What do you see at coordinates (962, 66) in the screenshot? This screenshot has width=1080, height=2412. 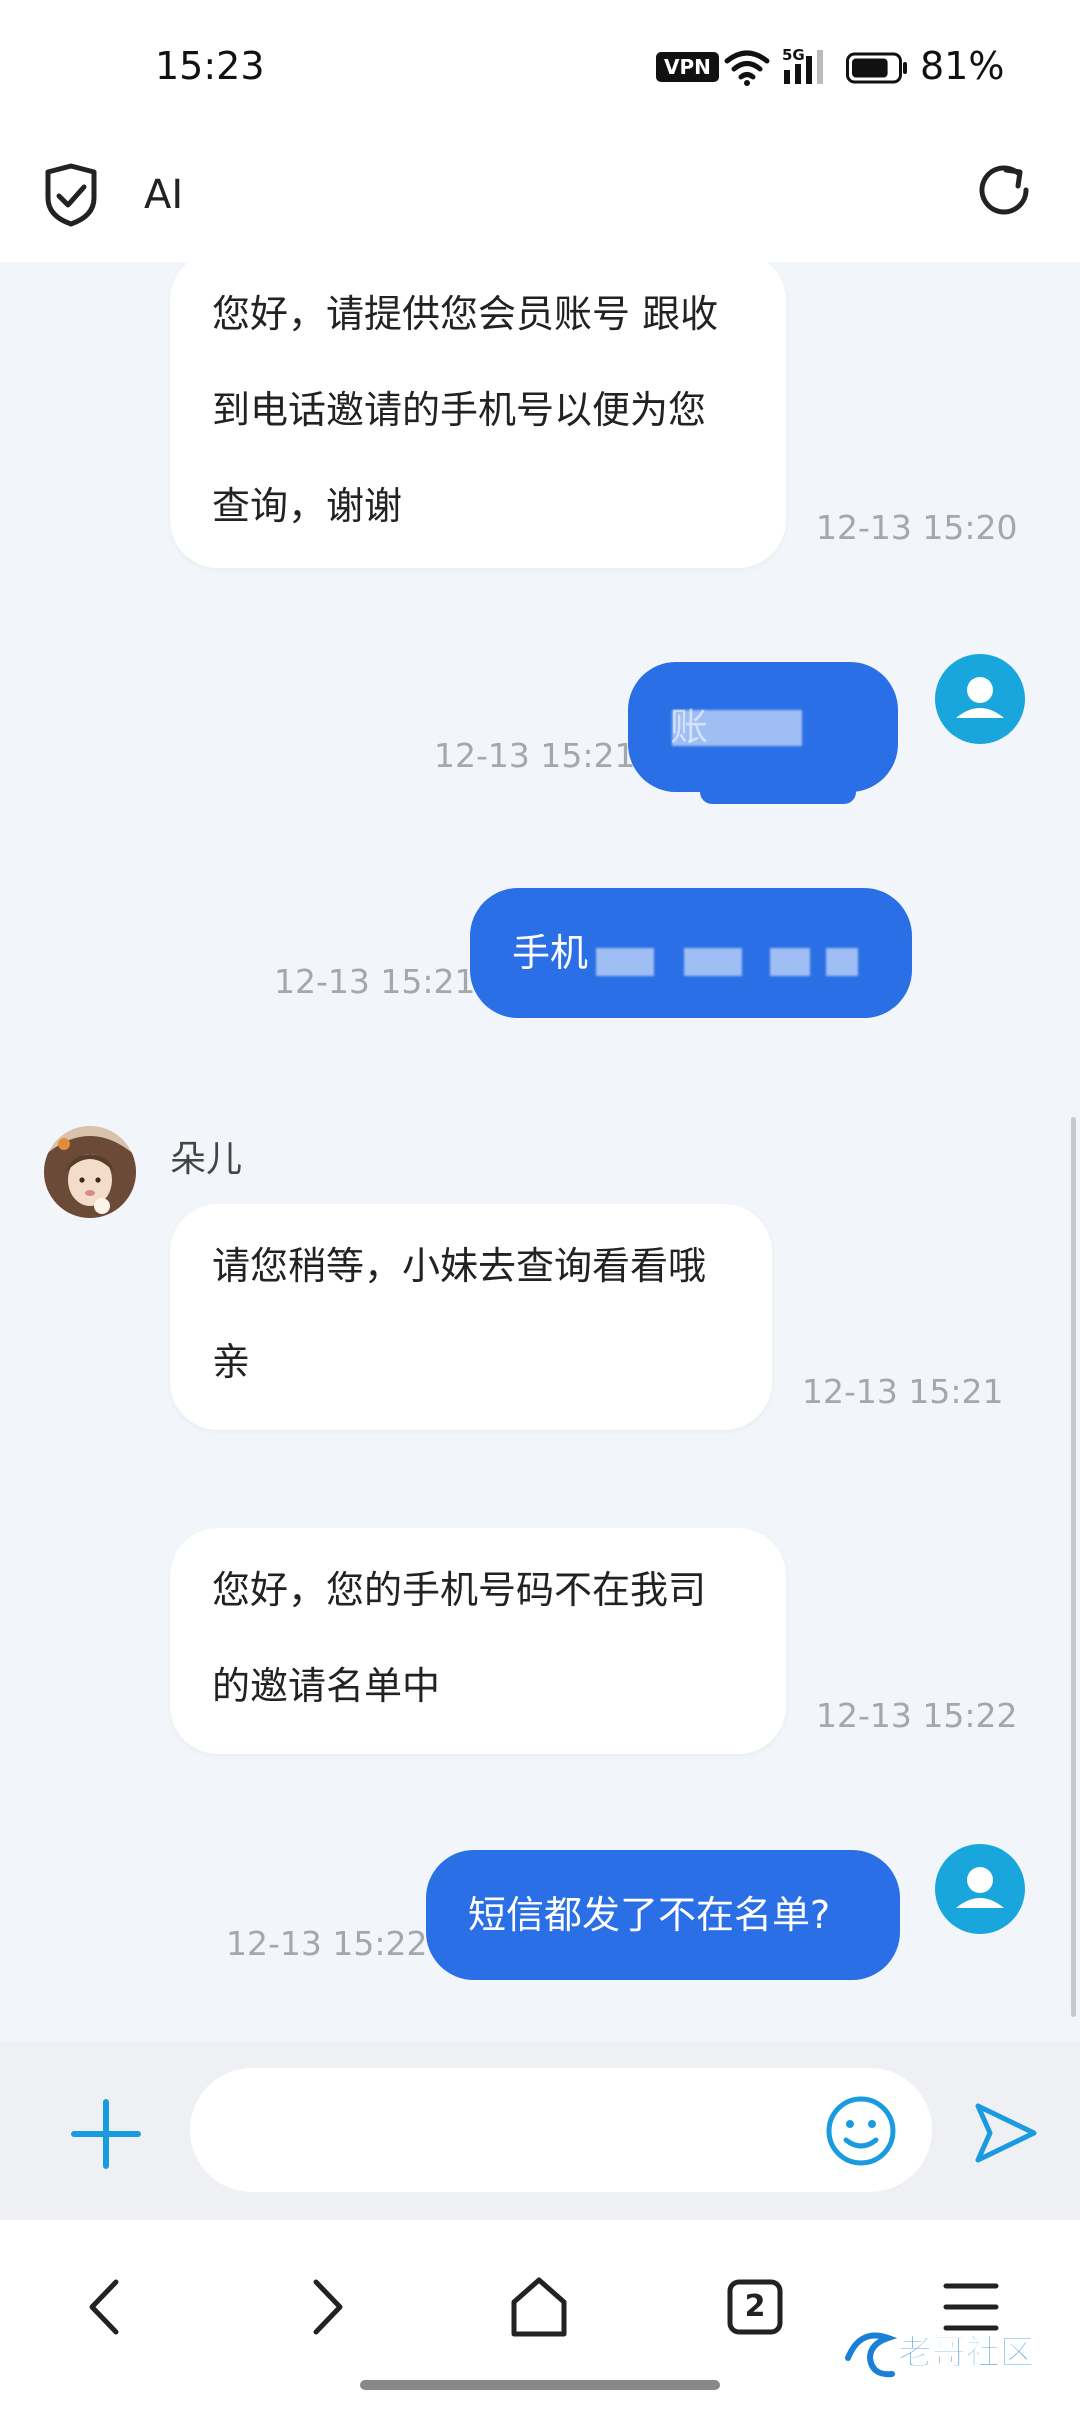 I see `battery-percent: 81%` at bounding box center [962, 66].